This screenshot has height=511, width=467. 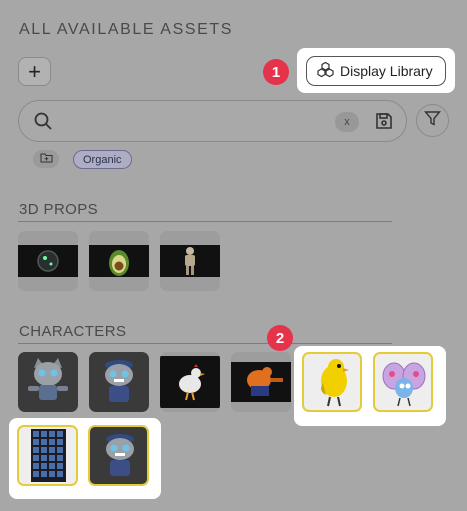 I want to click on search-icon, so click(x=43, y=123).